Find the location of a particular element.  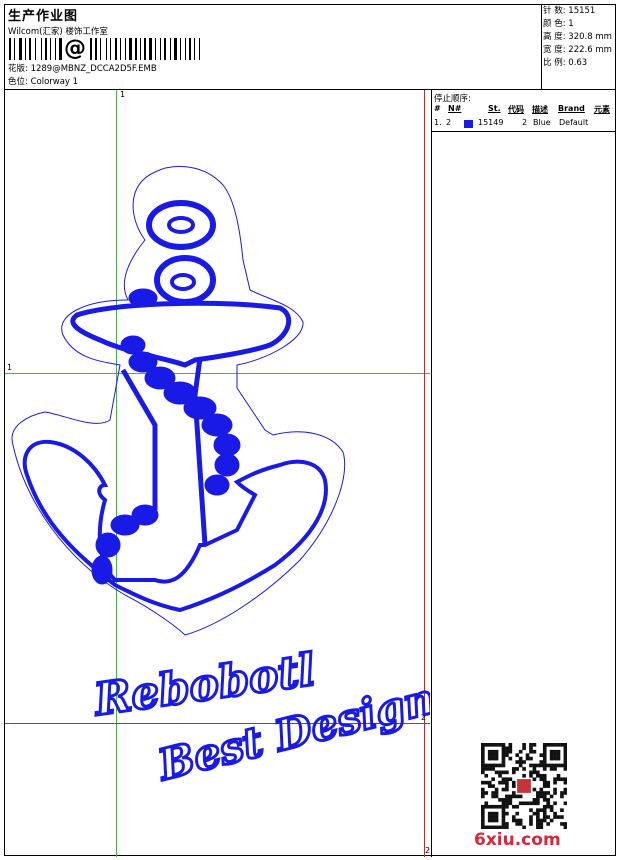

stat-scale: 比 例: 0.63 is located at coordinates (565, 63).